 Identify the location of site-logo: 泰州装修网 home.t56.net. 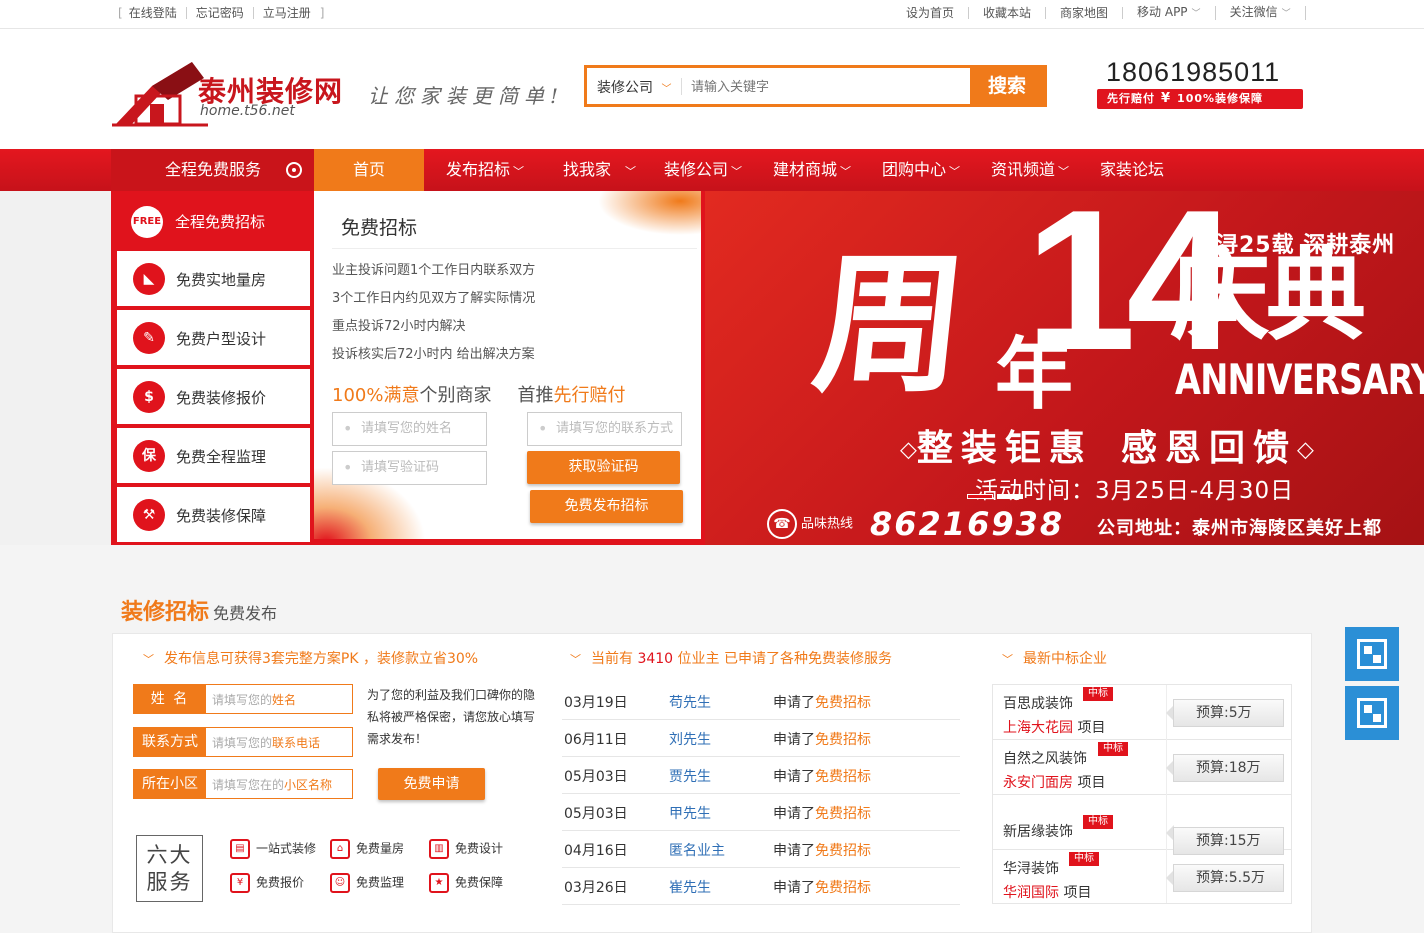
(237, 90).